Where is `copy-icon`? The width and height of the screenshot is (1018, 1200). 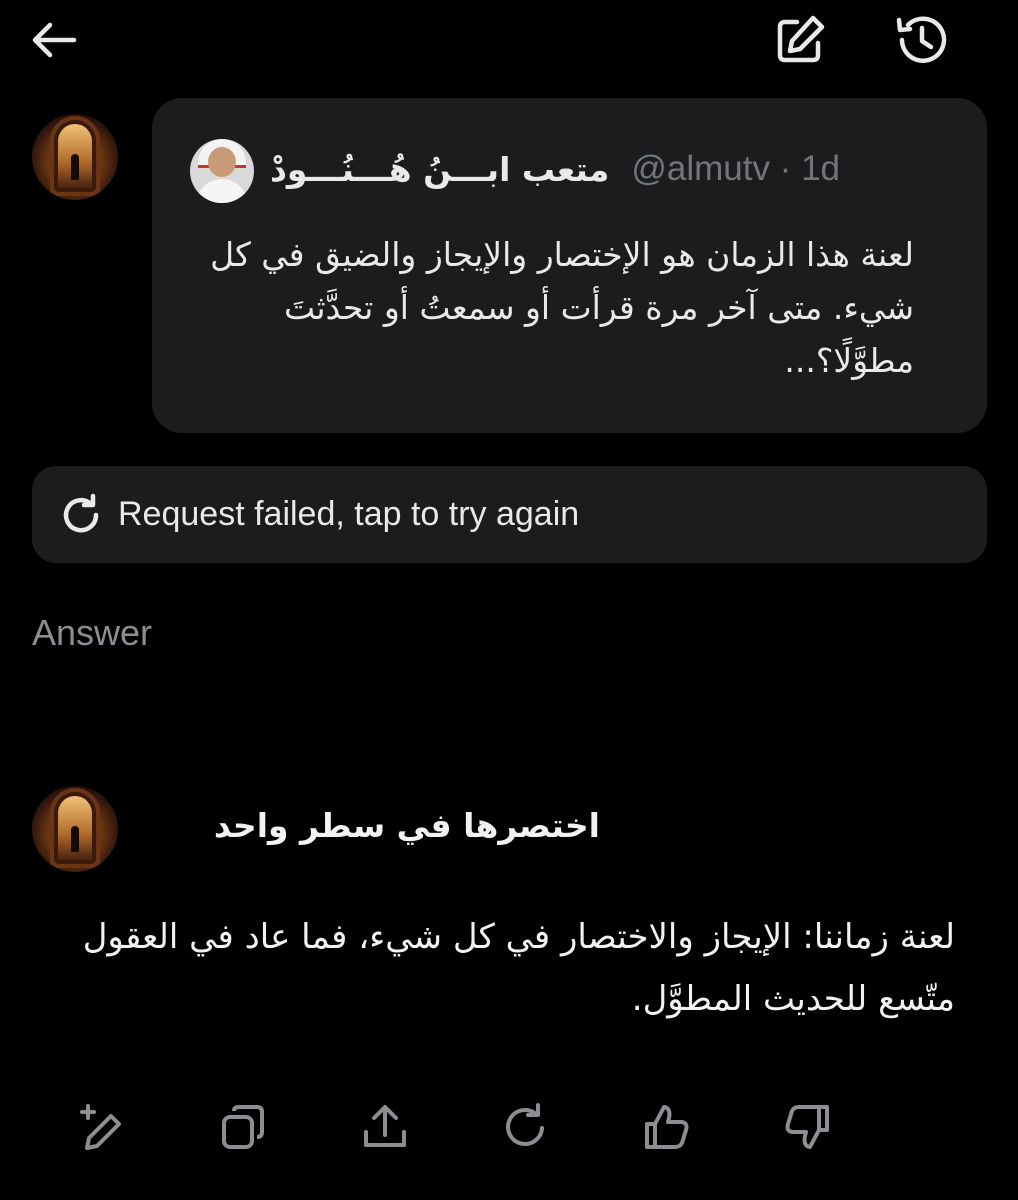 copy-icon is located at coordinates (243, 1127).